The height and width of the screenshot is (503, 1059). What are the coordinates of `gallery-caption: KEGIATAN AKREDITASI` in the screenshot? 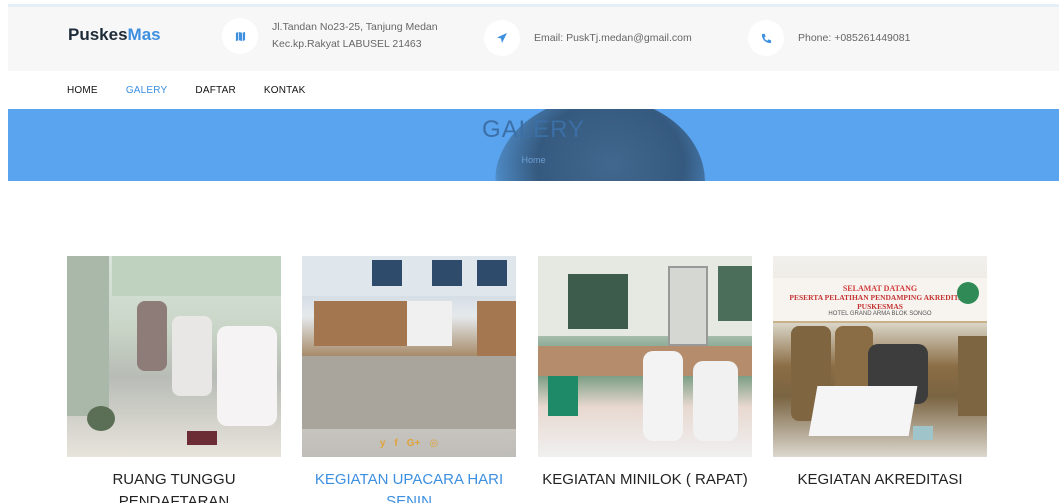 It's located at (880, 480).